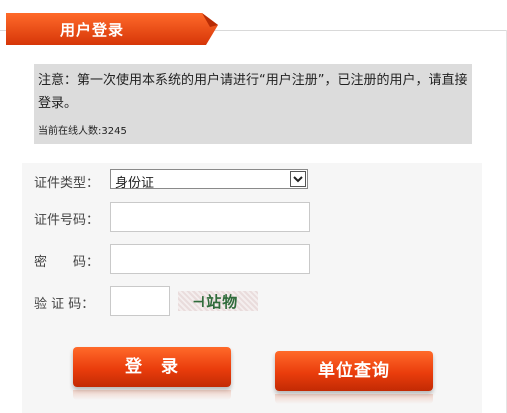 Image resolution: width=507 pixels, height=413 pixels. Describe the element at coordinates (67, 220) in the screenshot. I see `id-number-label: 证件号码：` at that location.